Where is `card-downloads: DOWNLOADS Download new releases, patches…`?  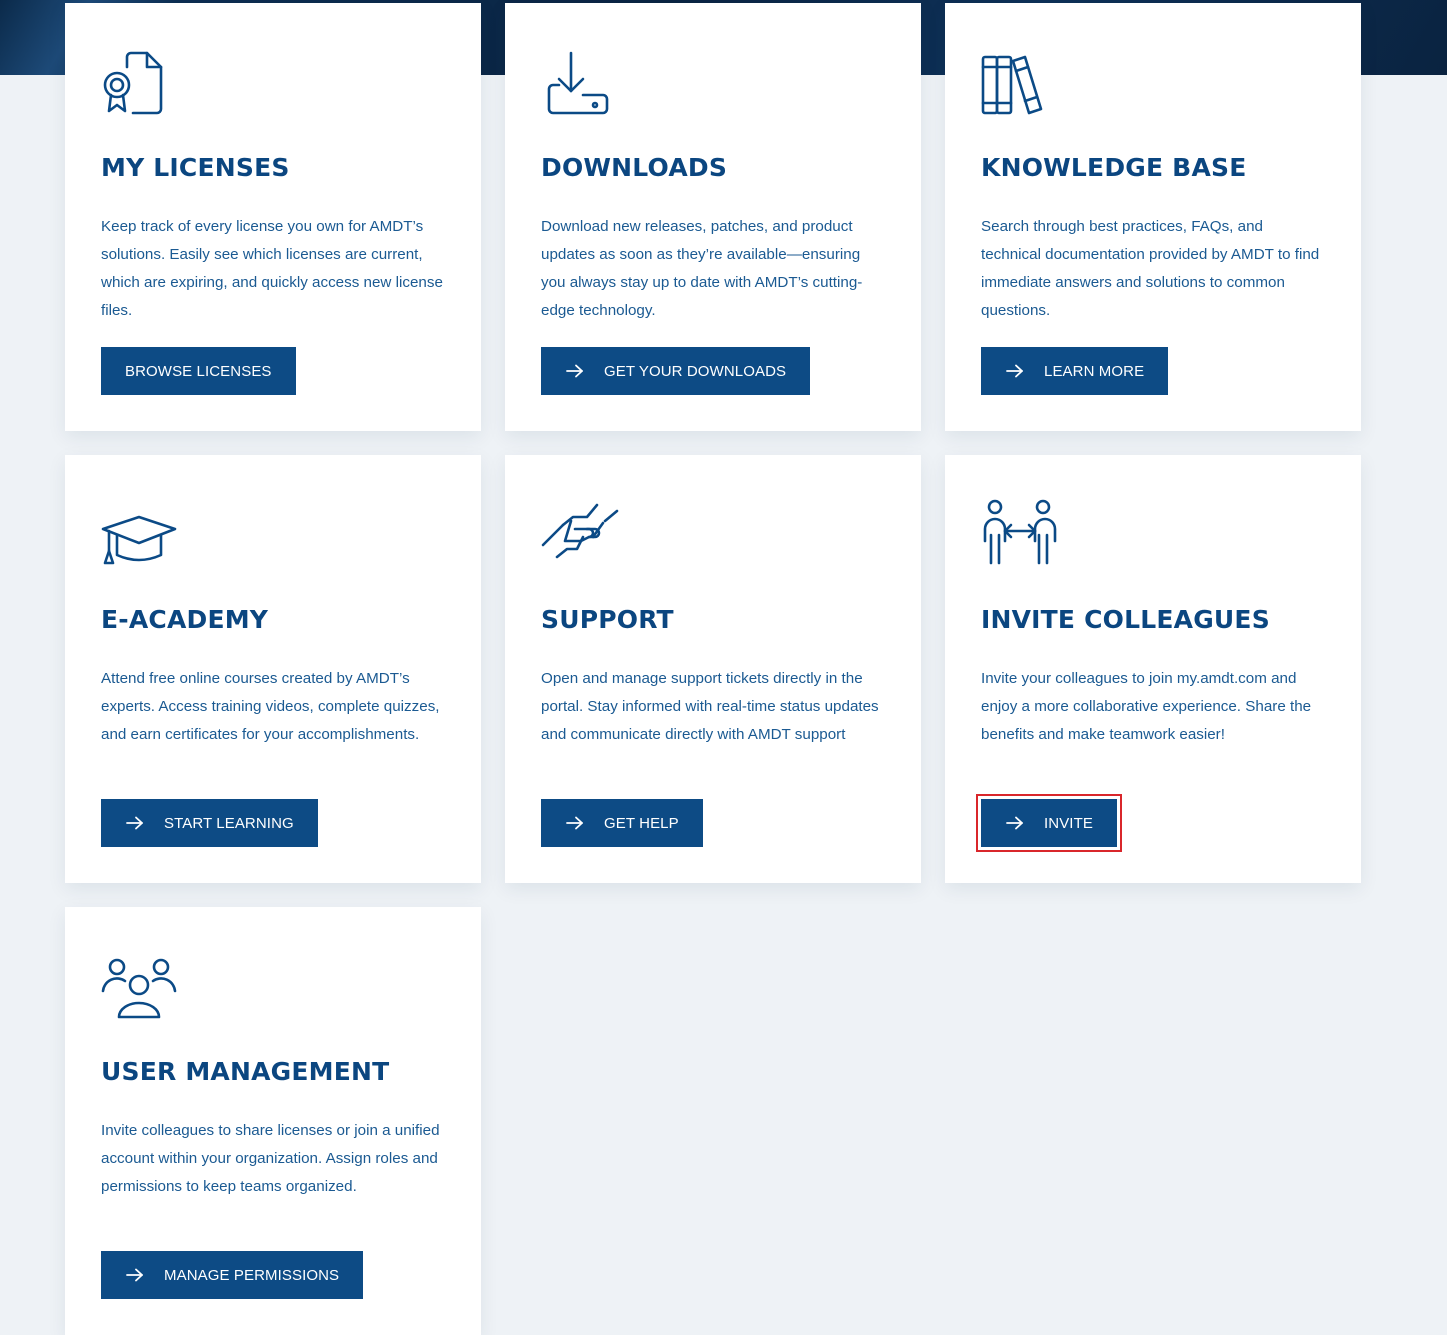 card-downloads: DOWNLOADS Download new releases, patches… is located at coordinates (713, 217).